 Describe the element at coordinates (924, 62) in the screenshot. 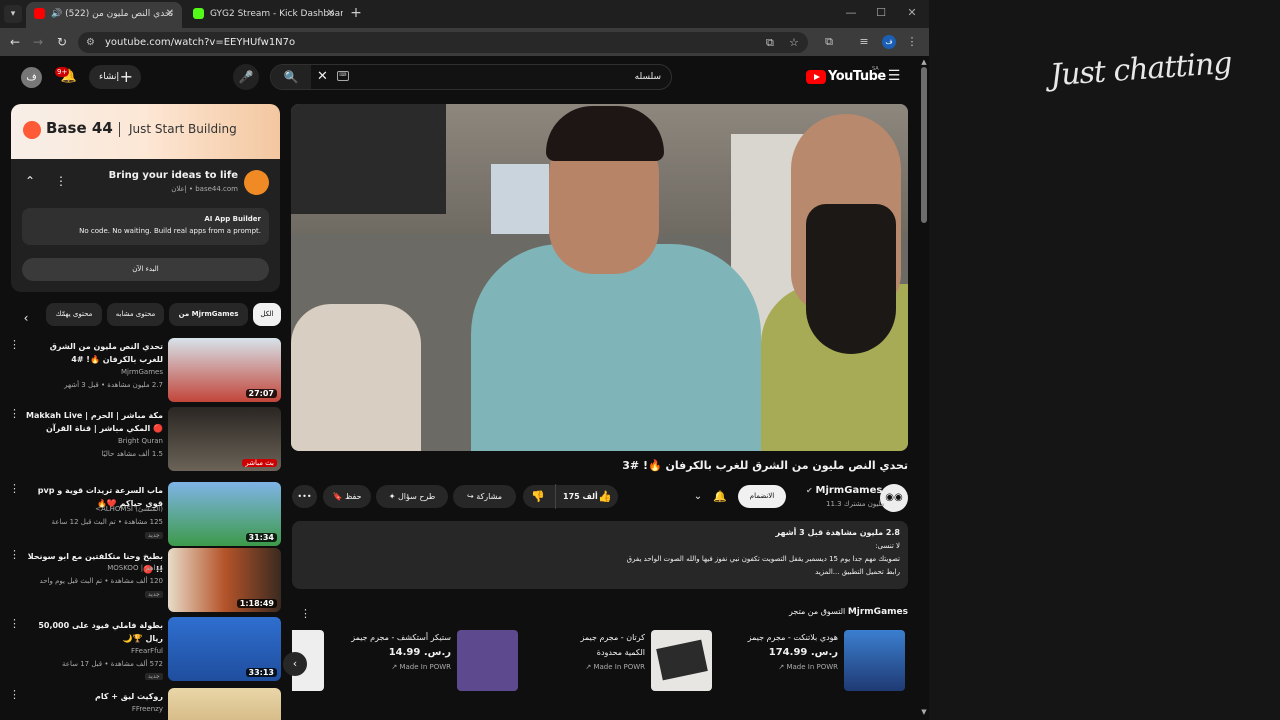

I see `scroll-up-icon: ▲` at that location.